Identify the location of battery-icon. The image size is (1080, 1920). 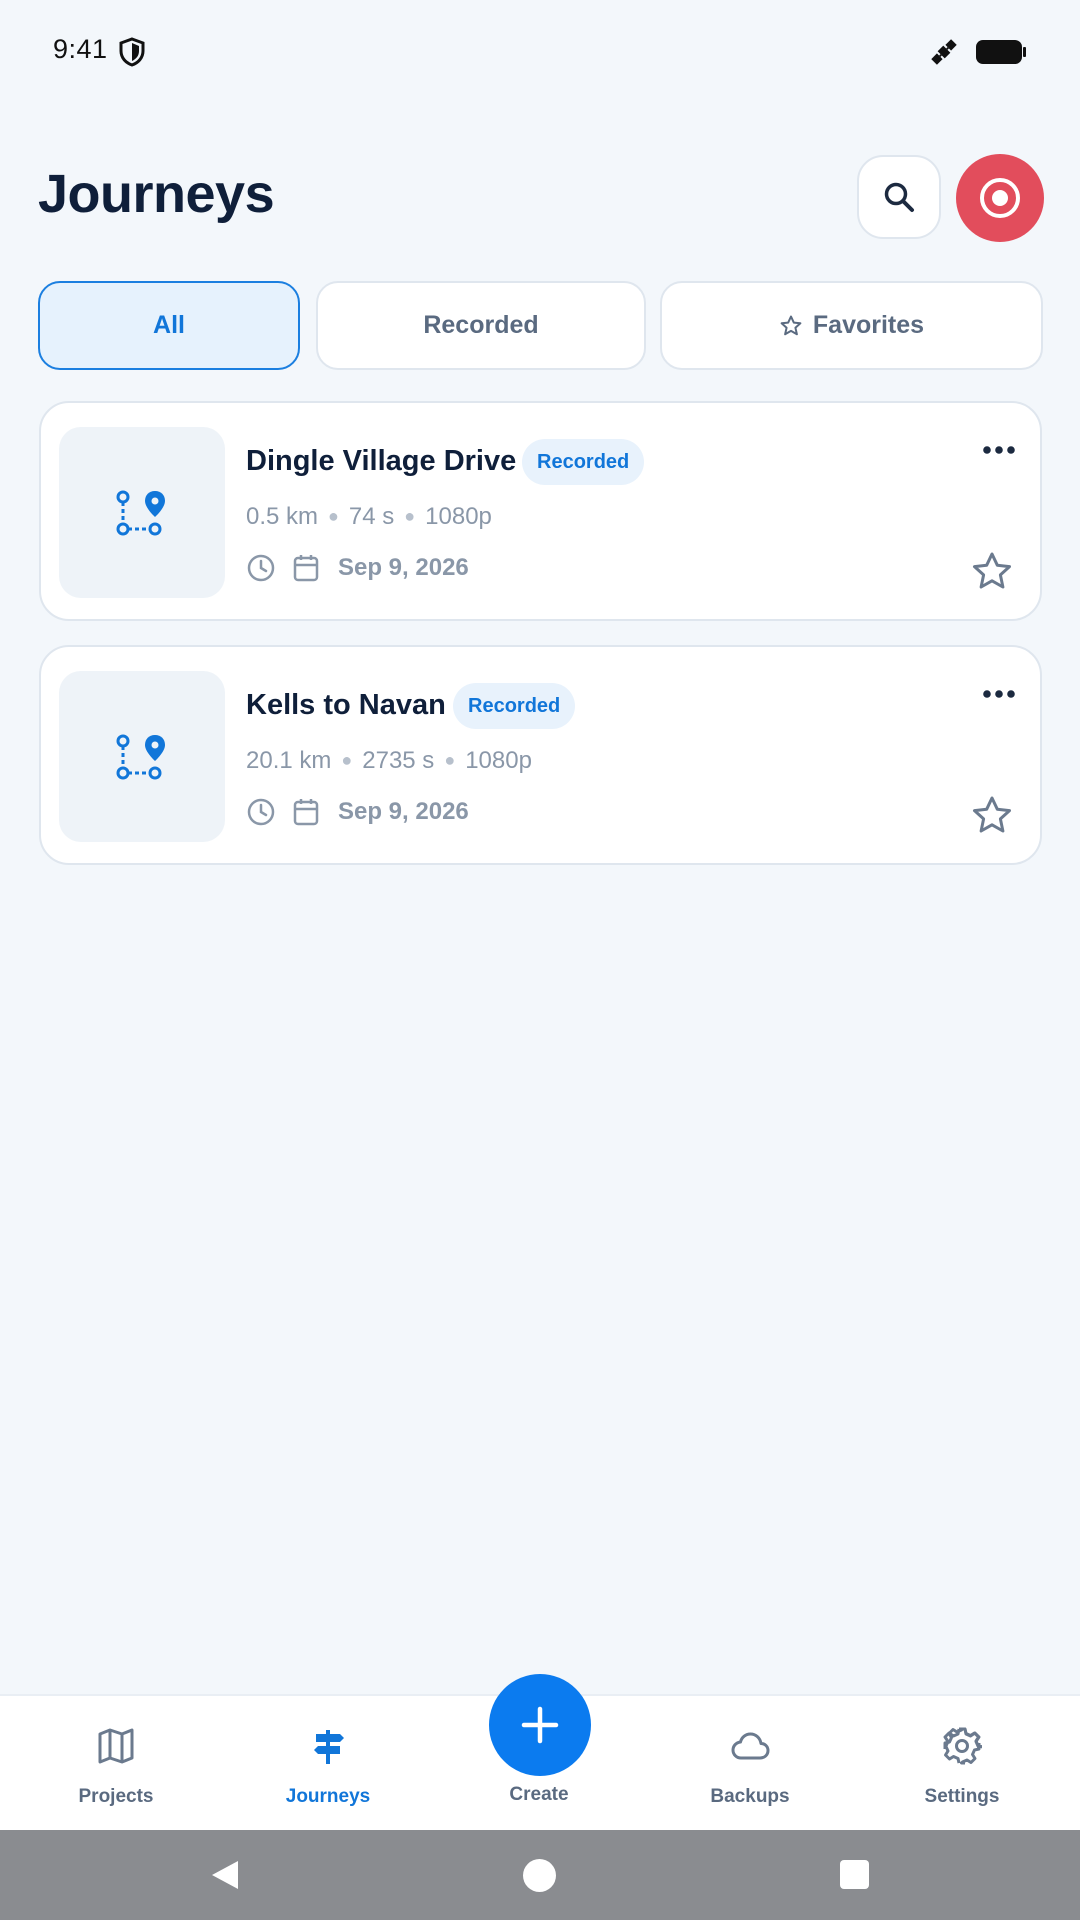
(1001, 52).